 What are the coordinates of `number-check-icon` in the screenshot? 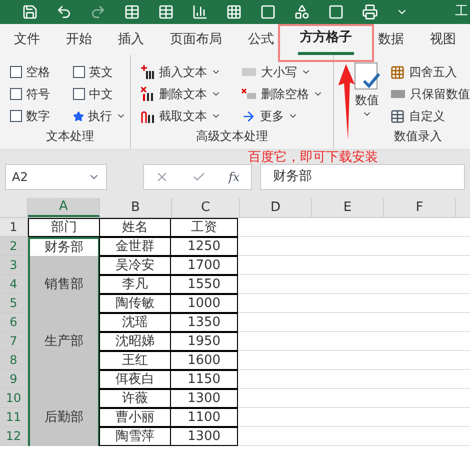 It's located at (367, 76).